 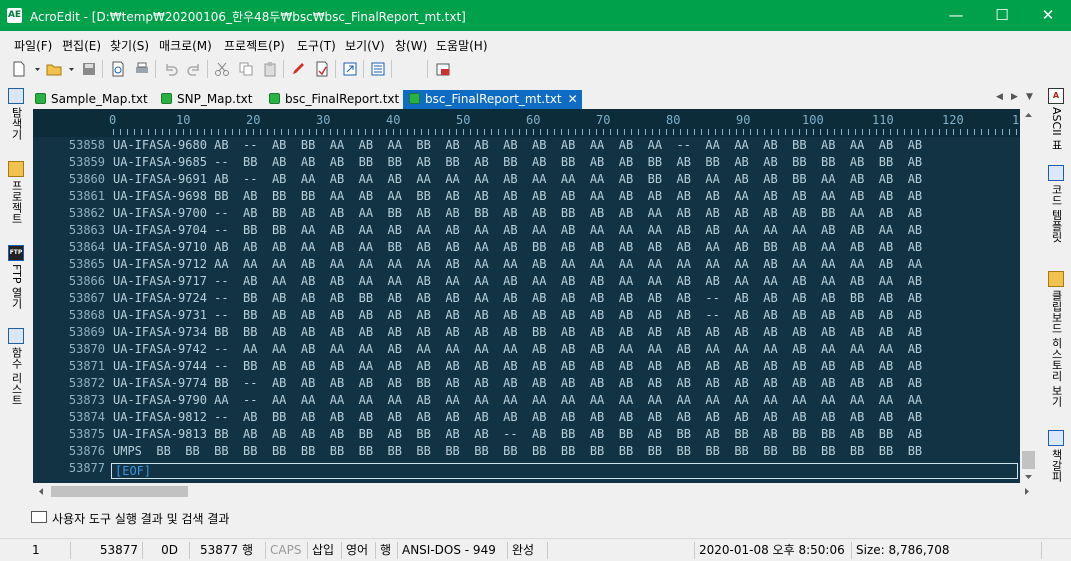 I want to click on copy-icon, so click(x=246, y=69).